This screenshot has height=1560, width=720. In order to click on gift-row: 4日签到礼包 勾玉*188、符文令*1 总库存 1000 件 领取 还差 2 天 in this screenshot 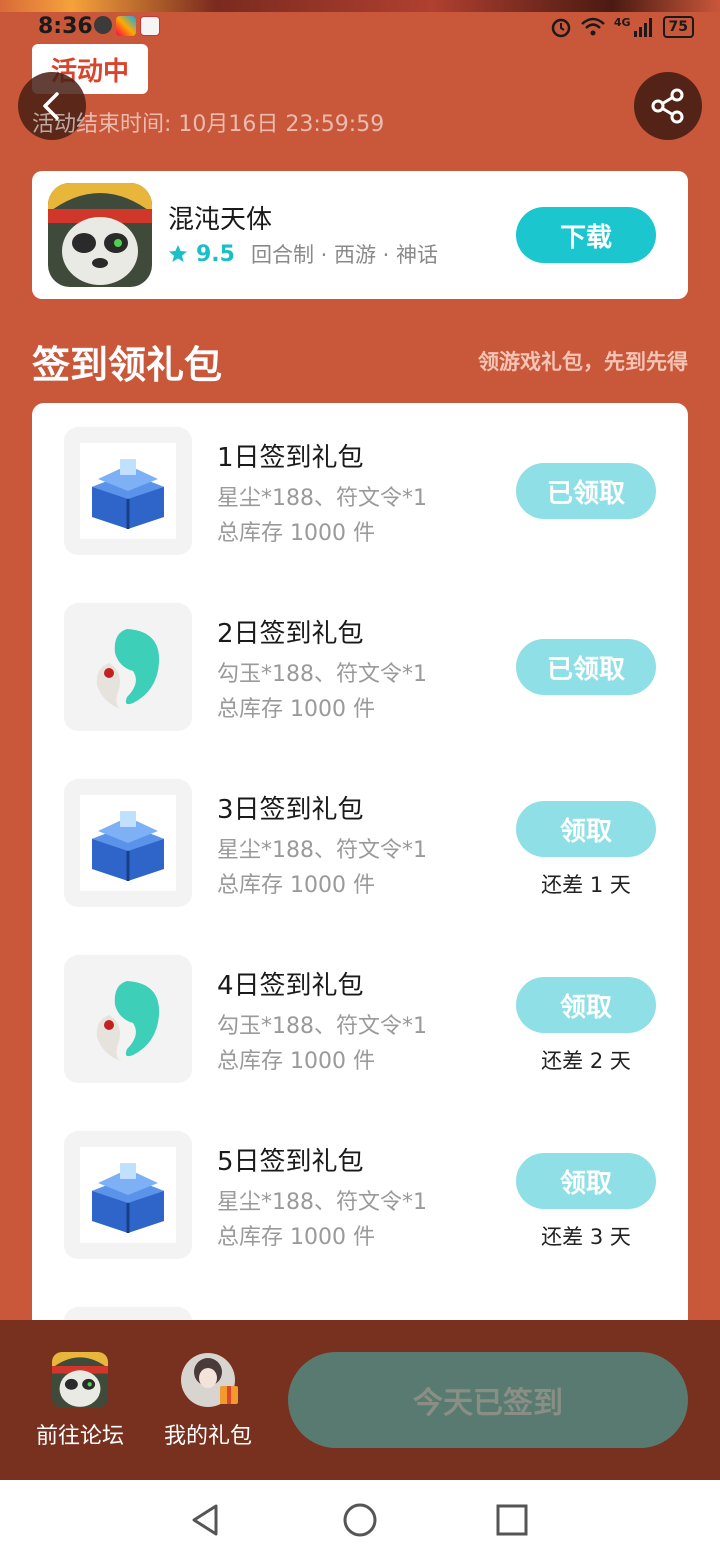, I will do `click(360, 1020)`.